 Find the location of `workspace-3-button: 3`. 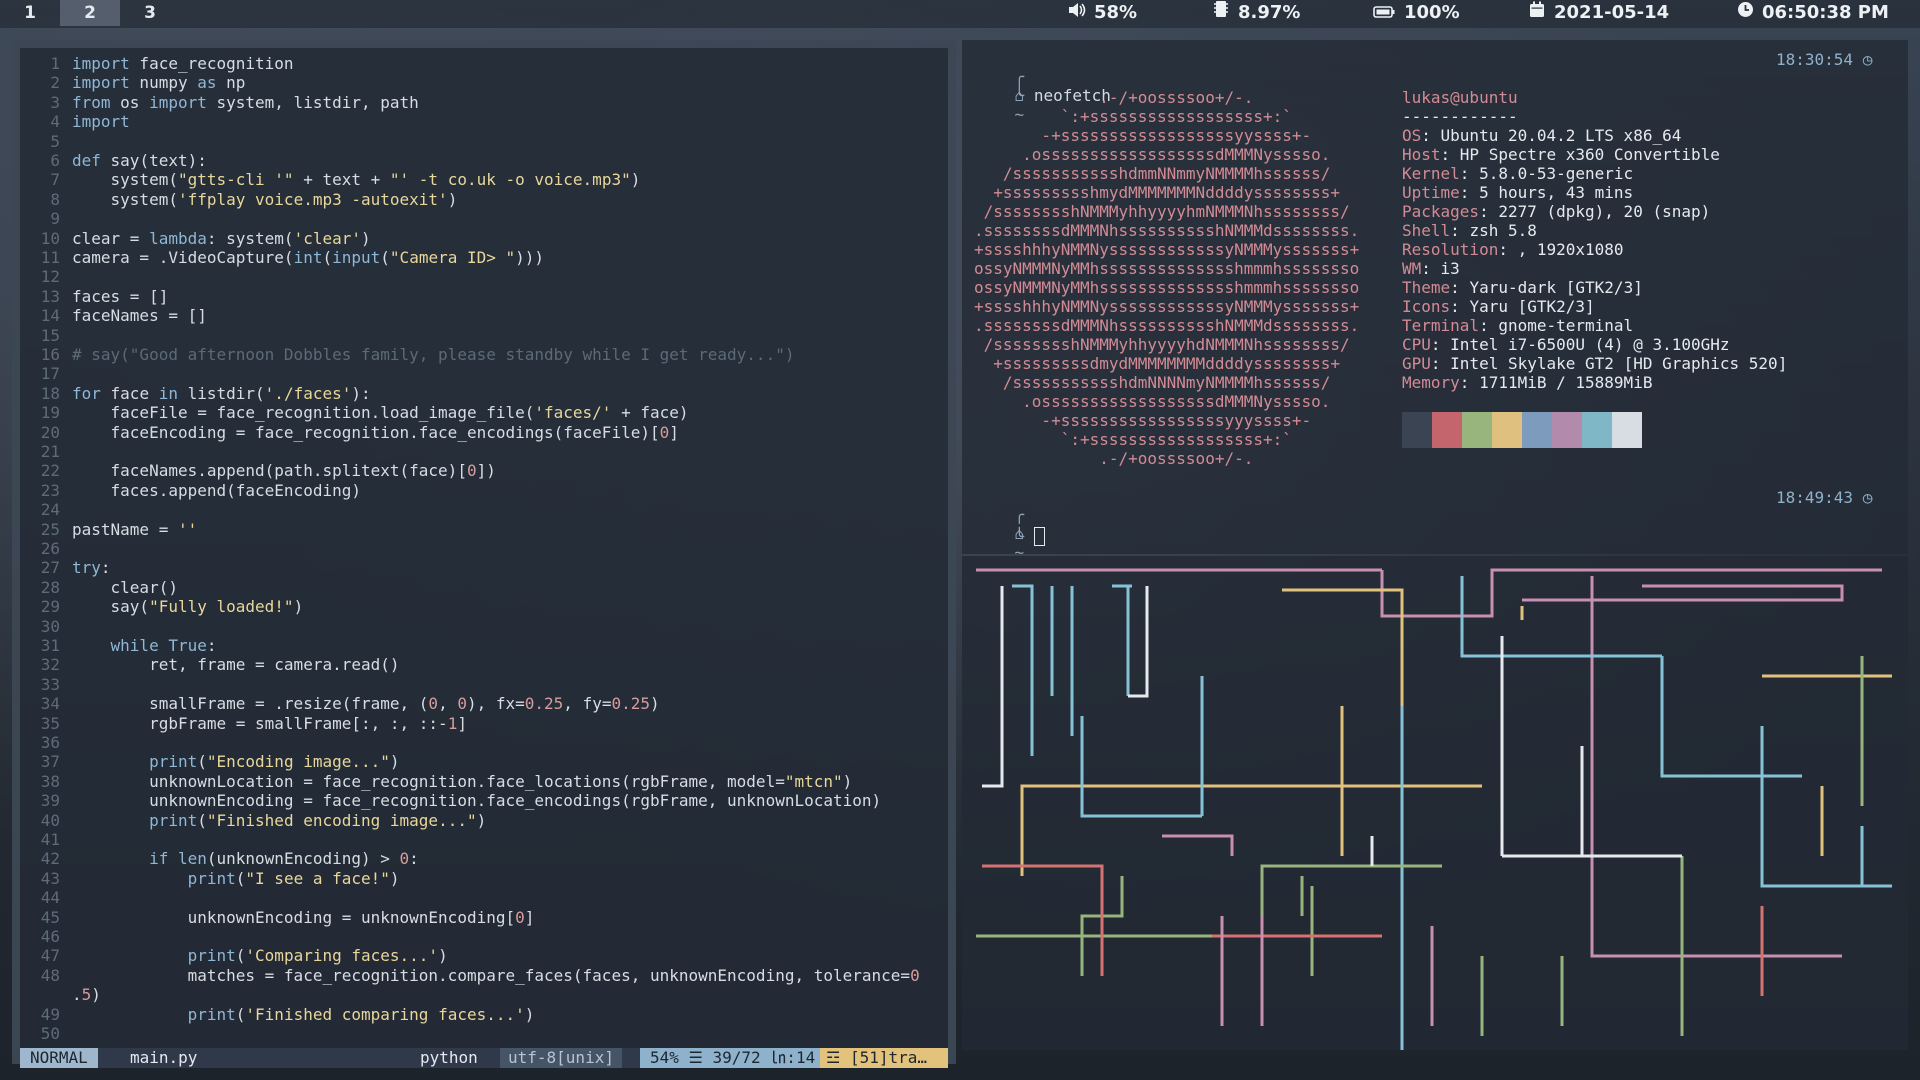

workspace-3-button: 3 is located at coordinates (150, 13).